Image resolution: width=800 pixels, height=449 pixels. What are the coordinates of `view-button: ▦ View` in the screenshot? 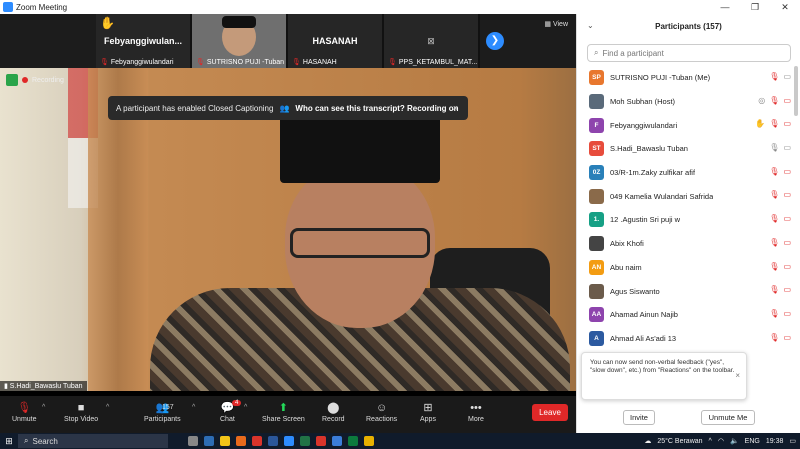 It's located at (556, 24).